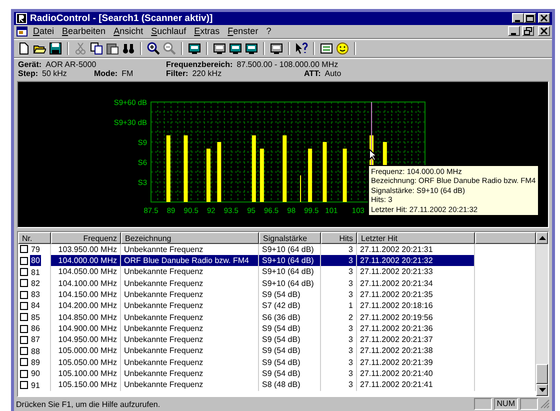 The image size is (560, 411). I want to click on scroll-up-button, so click(542, 238).